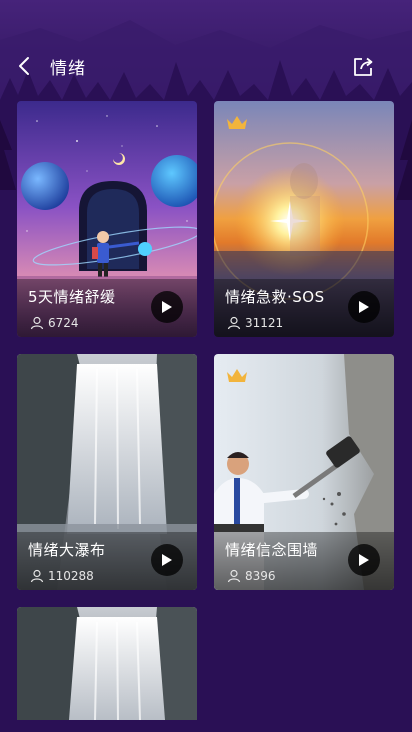 Image resolution: width=412 pixels, height=732 pixels. What do you see at coordinates (304, 219) in the screenshot?
I see `course-card: 情绪急救·SOS 31121` at bounding box center [304, 219].